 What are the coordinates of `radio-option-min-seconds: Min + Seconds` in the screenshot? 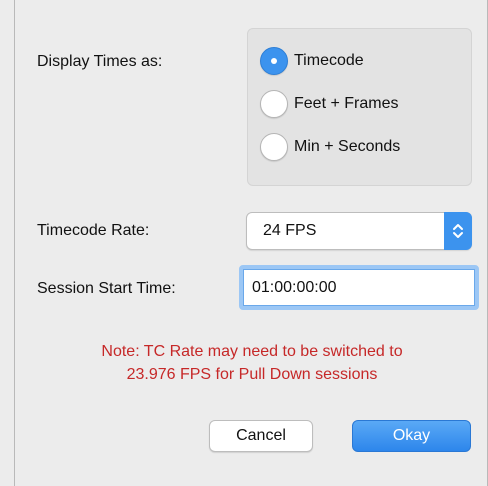 It's located at (330, 147).